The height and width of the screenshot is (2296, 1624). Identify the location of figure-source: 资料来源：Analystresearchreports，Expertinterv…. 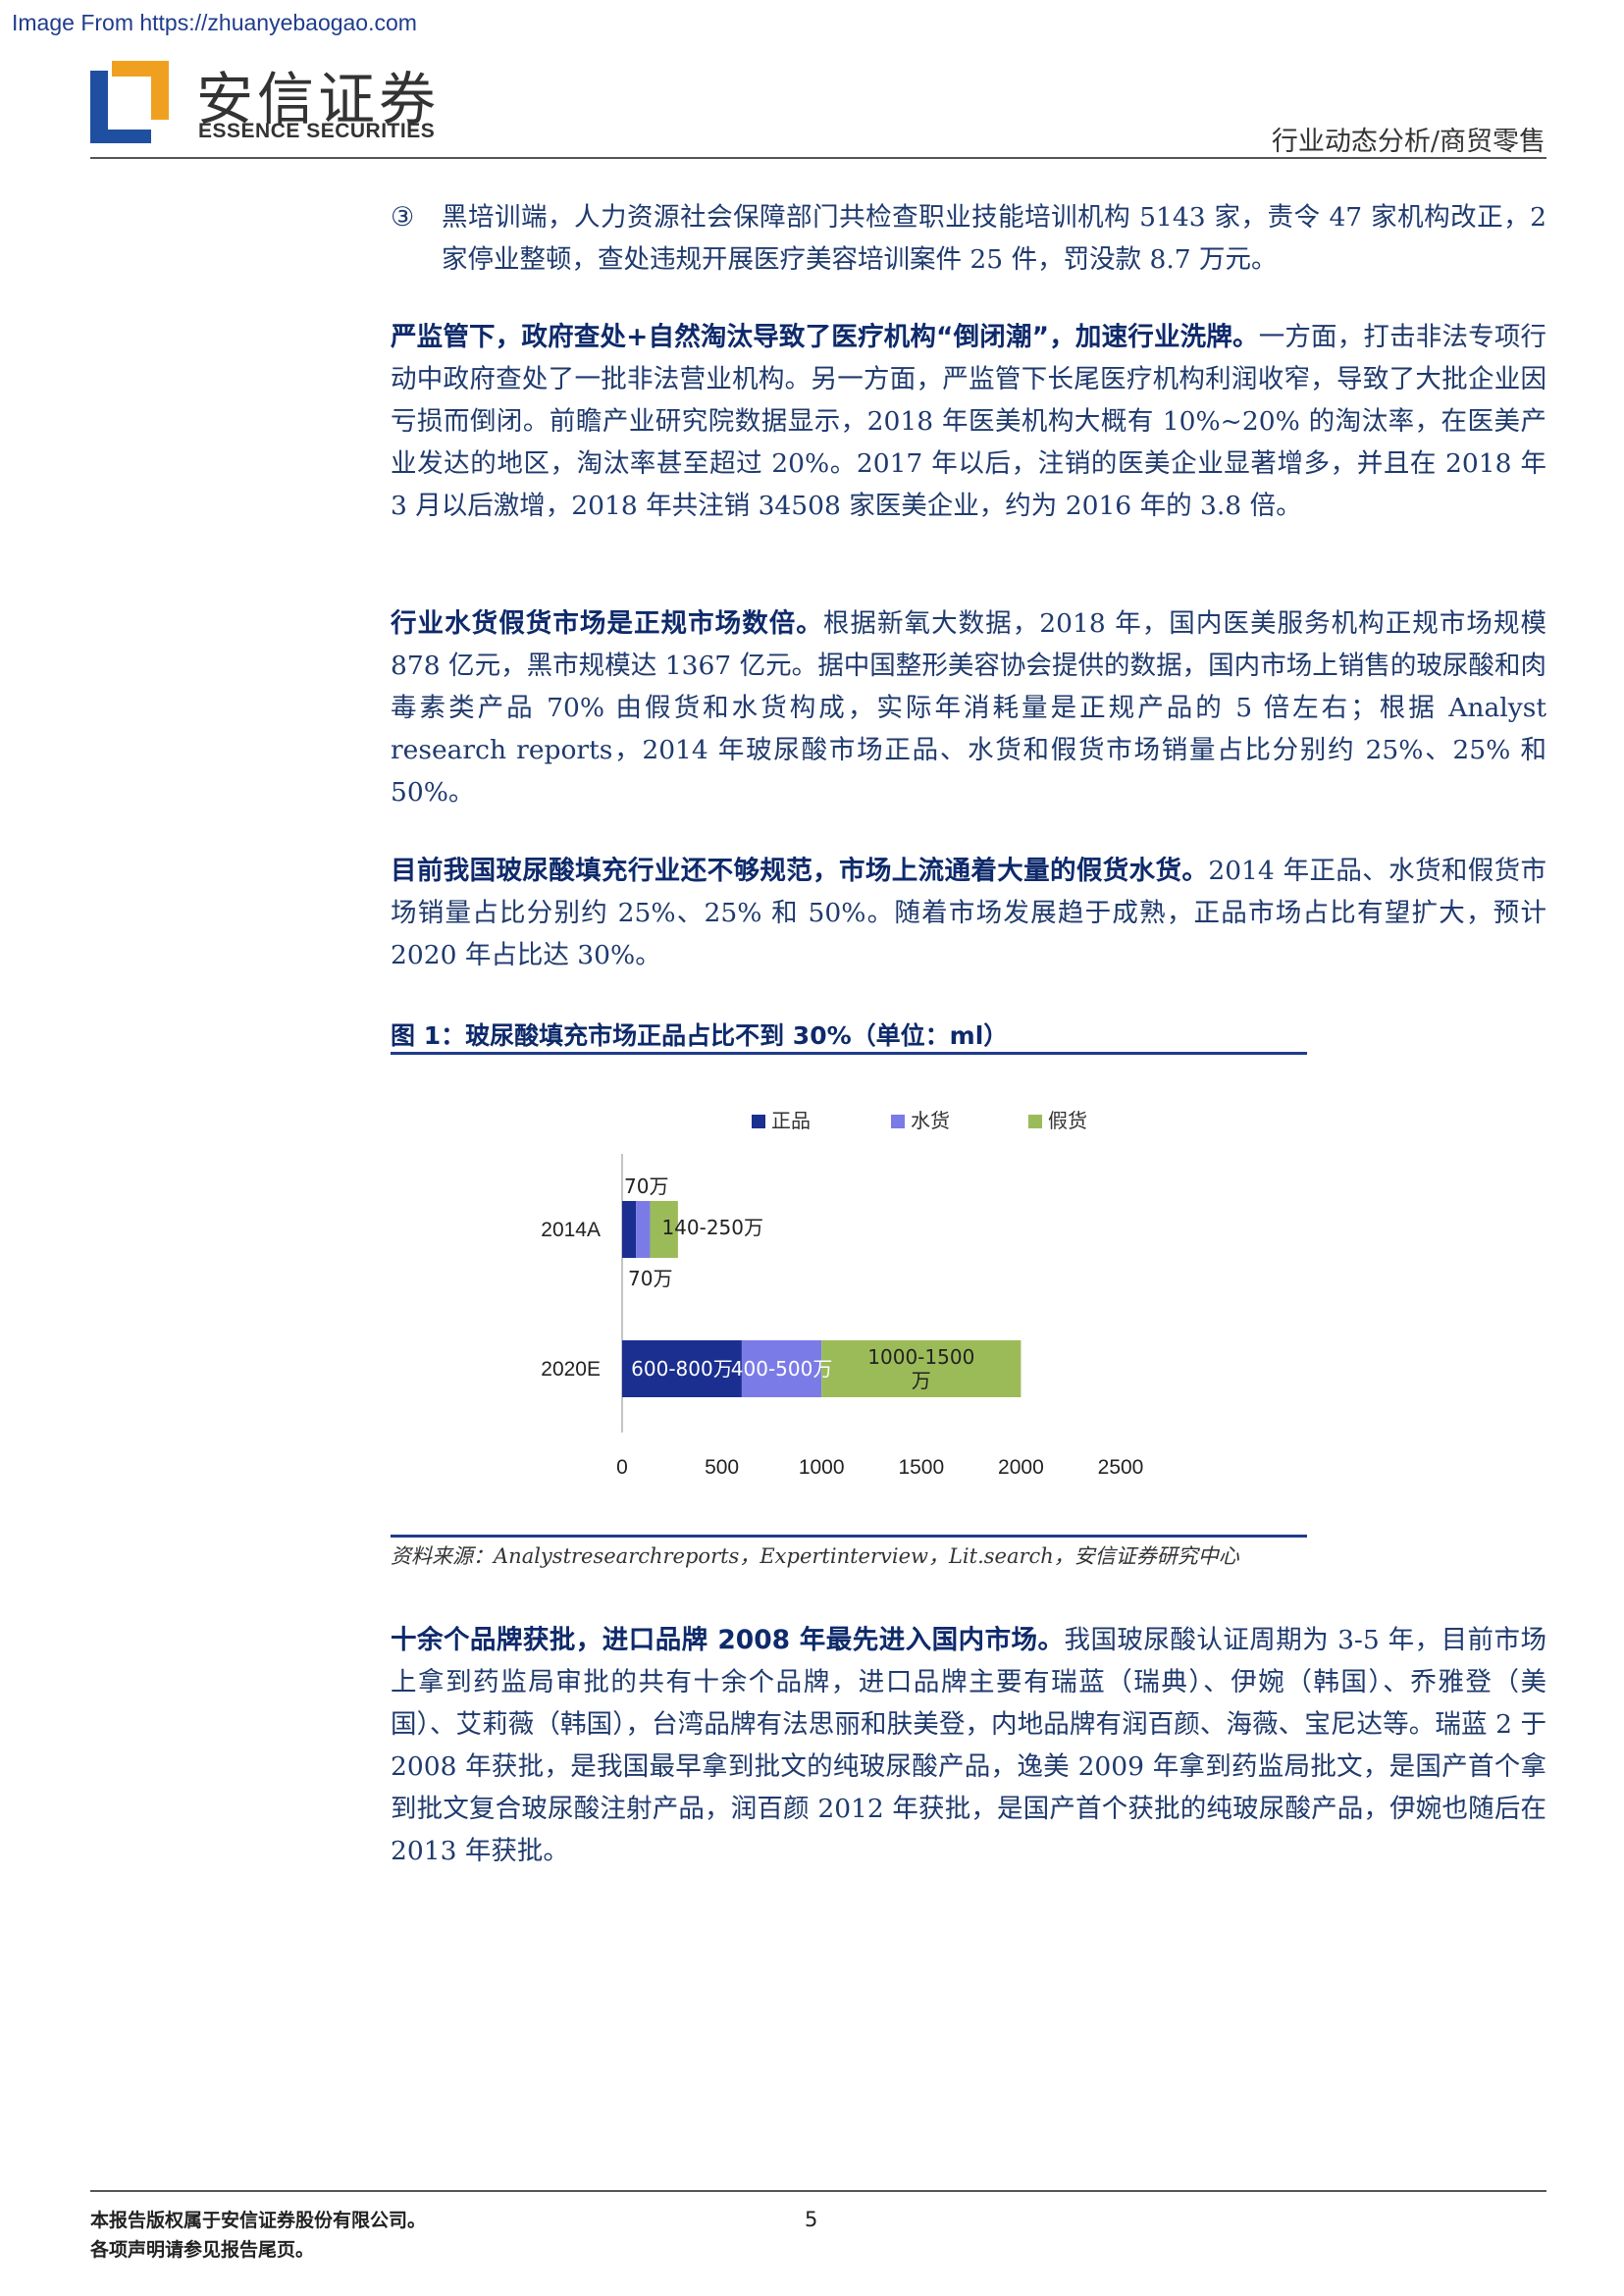
(815, 1556).